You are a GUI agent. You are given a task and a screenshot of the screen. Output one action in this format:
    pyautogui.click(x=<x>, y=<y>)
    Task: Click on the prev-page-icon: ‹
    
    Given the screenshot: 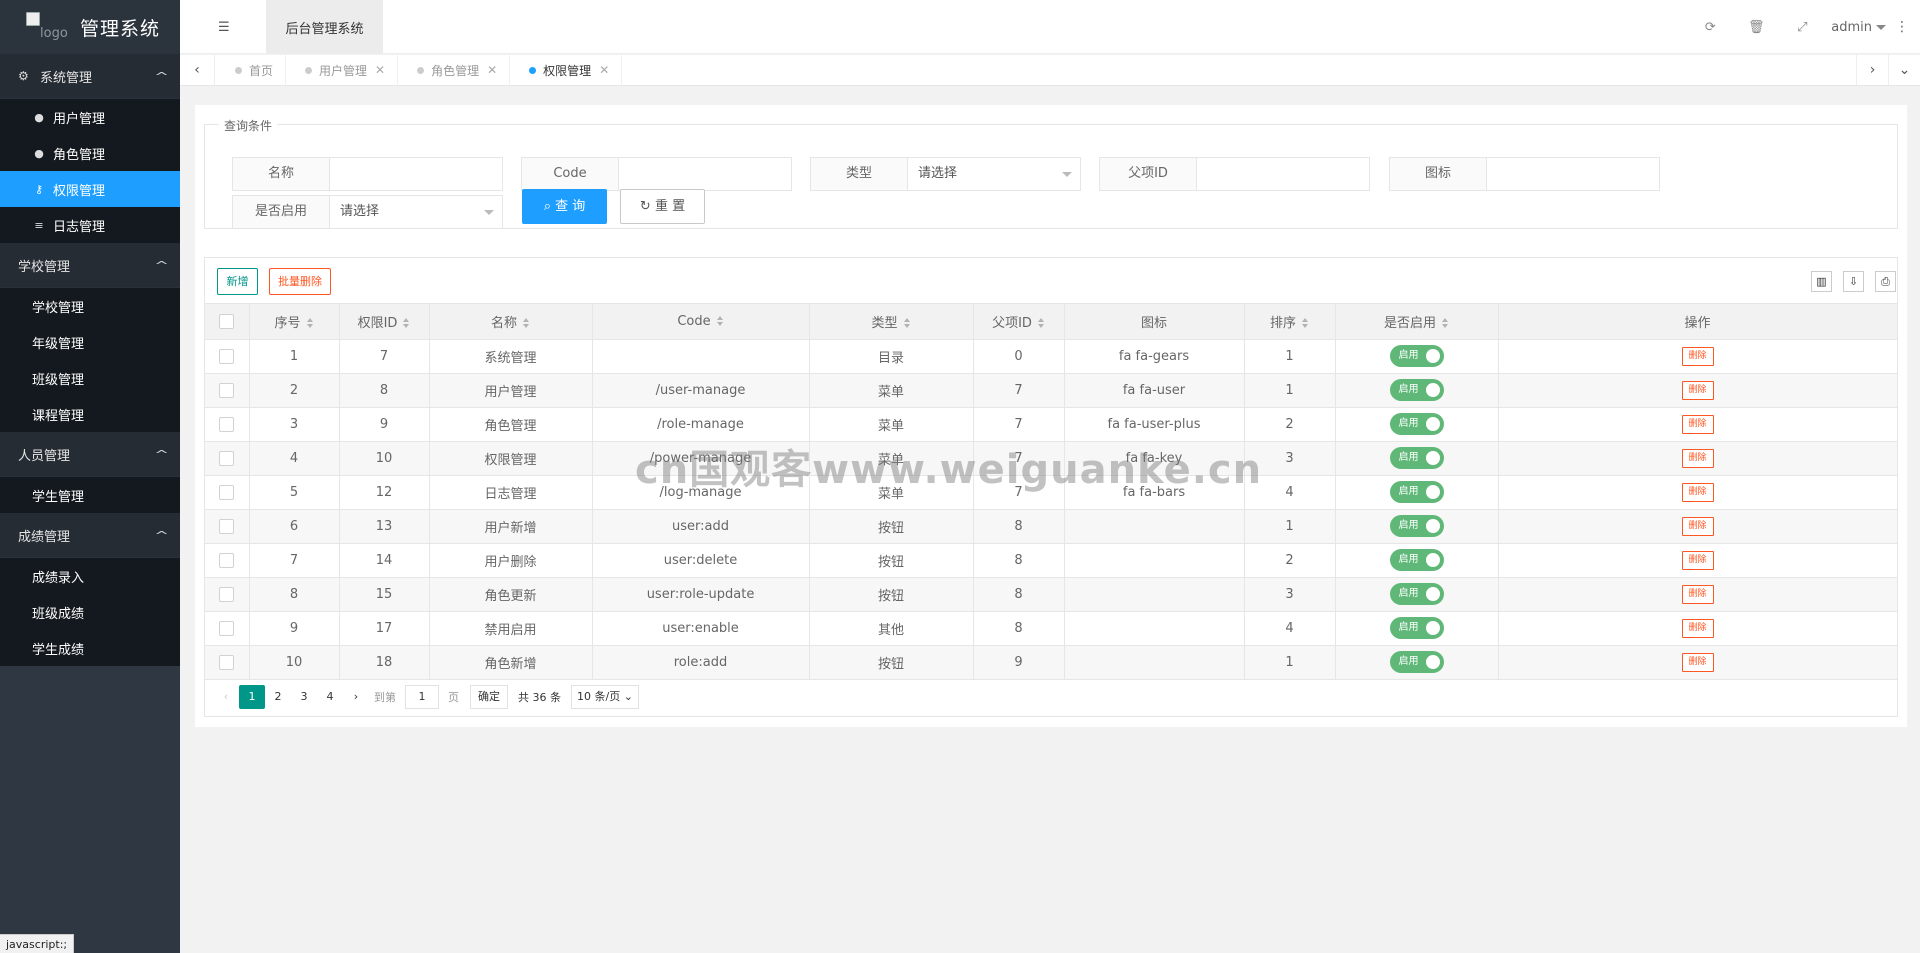 What is the action you would take?
    pyautogui.click(x=226, y=697)
    